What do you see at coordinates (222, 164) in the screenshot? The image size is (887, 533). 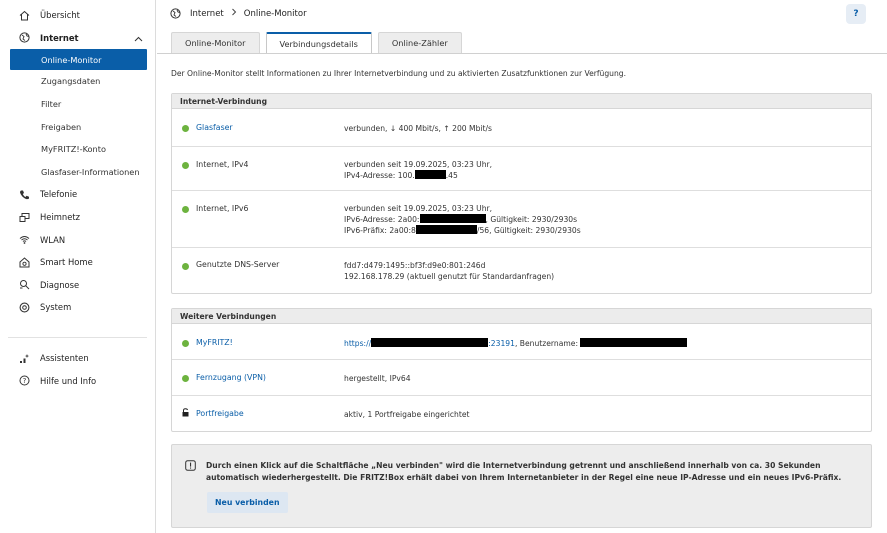 I see `ipv4-label: Internet, IPv4` at bounding box center [222, 164].